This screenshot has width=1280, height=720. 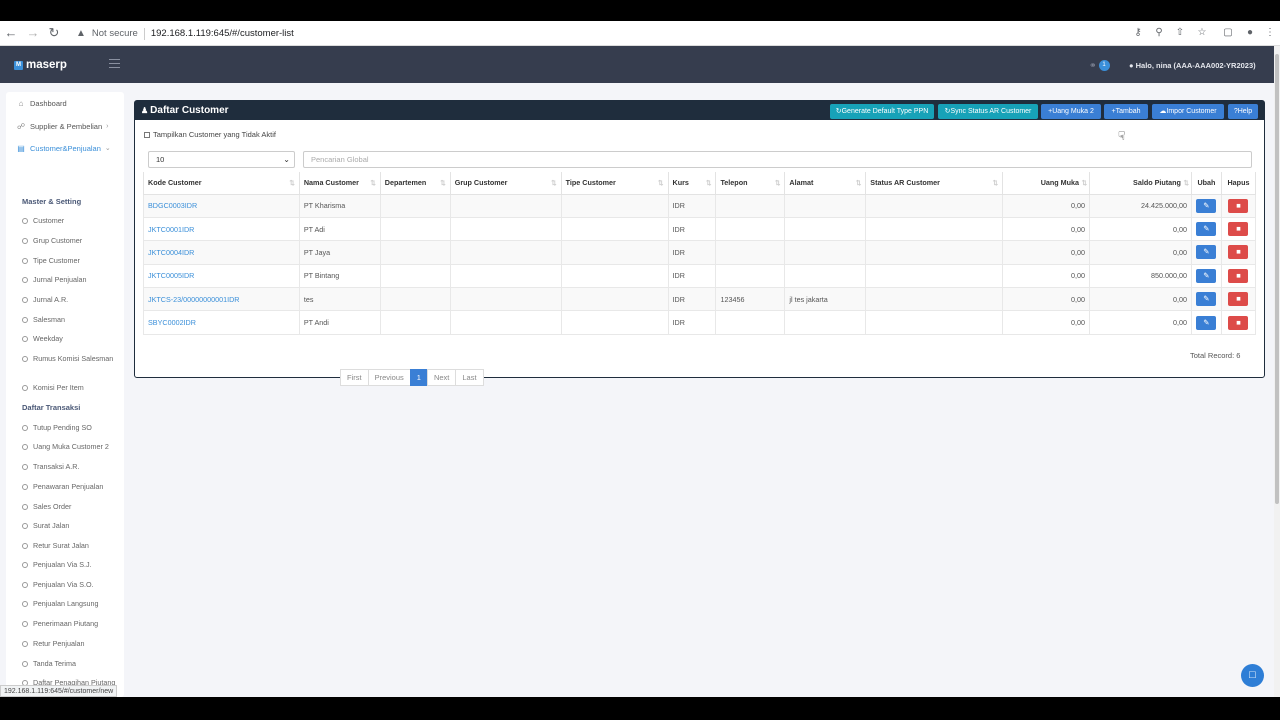 What do you see at coordinates (1215, 355) in the screenshot?
I see `total-record: Total Record: 6` at bounding box center [1215, 355].